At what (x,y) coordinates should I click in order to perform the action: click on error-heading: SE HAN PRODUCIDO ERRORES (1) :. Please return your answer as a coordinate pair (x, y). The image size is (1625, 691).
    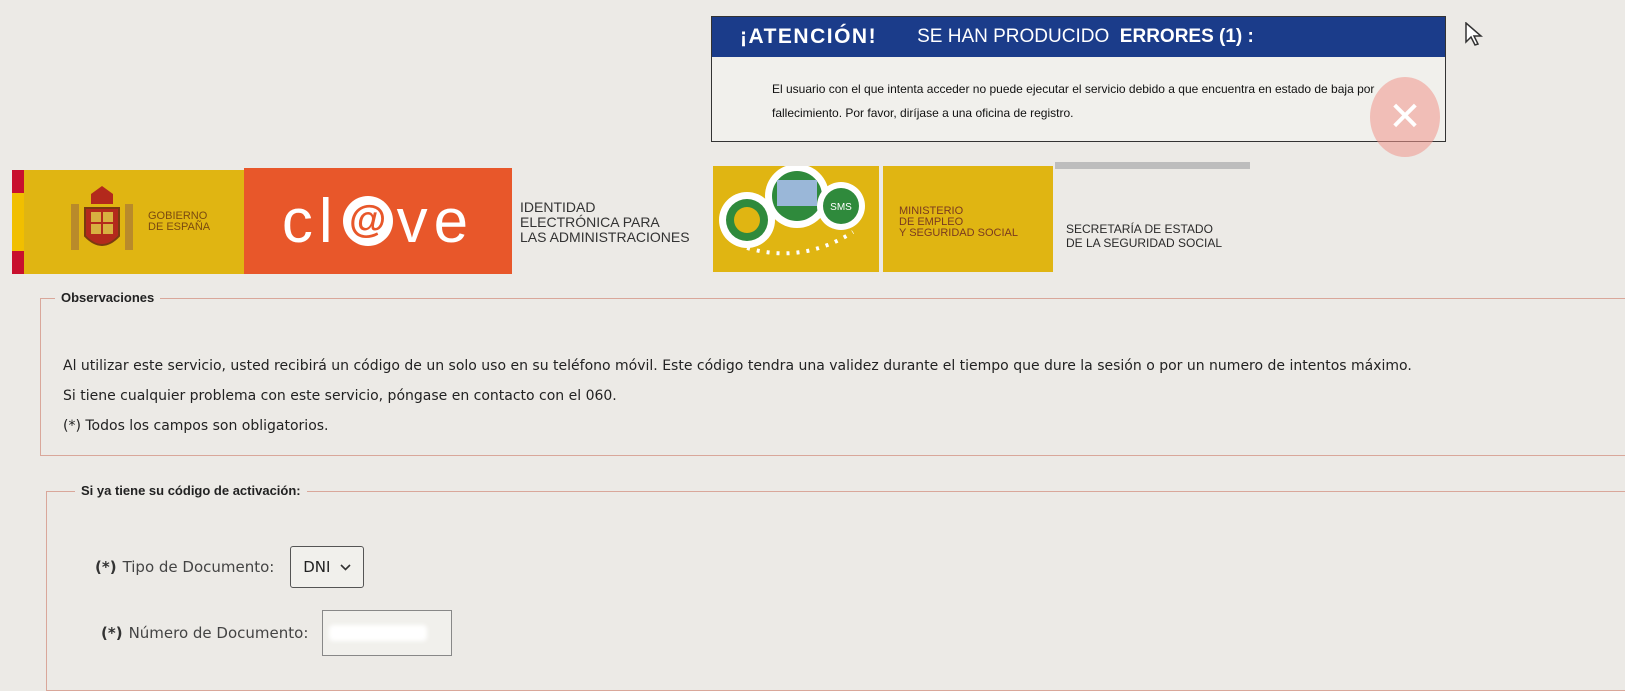
    Looking at the image, I should click on (1085, 37).